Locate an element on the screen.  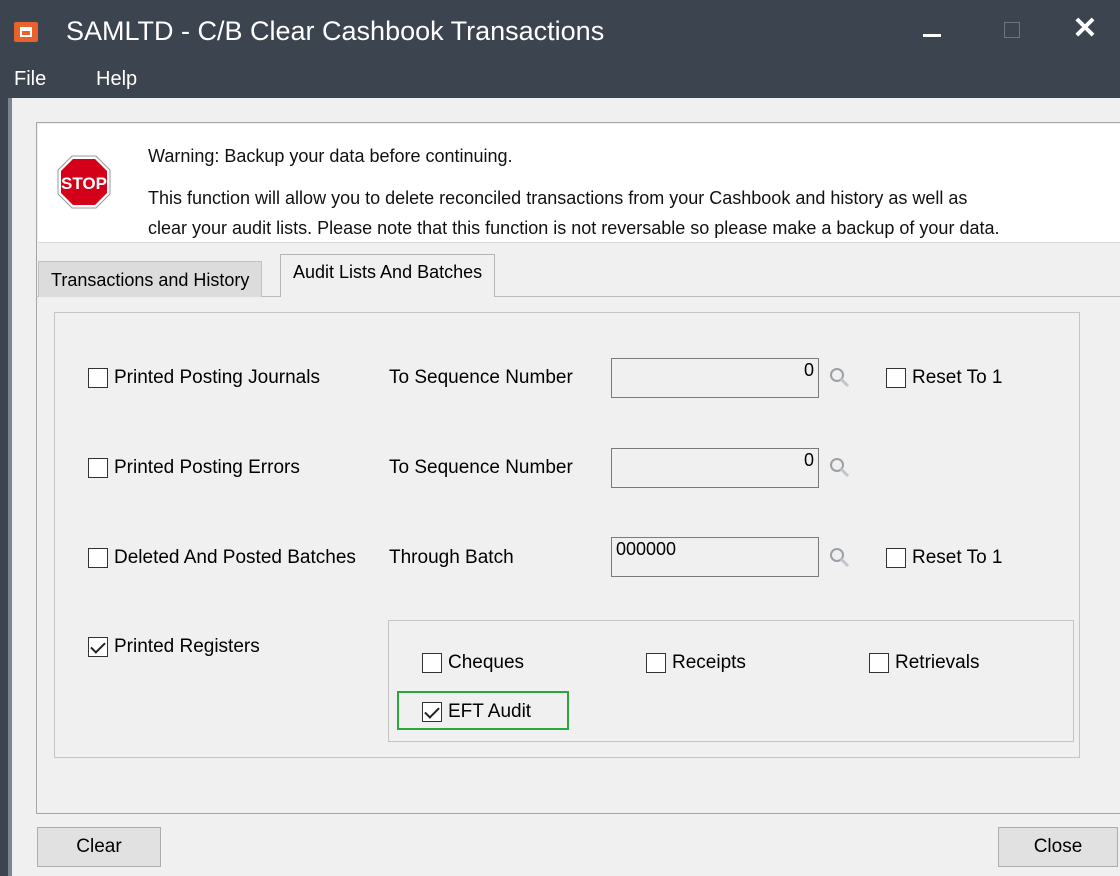
printed-posting-errors-checkbox: Printed Posting Errors is located at coordinates (194, 468).